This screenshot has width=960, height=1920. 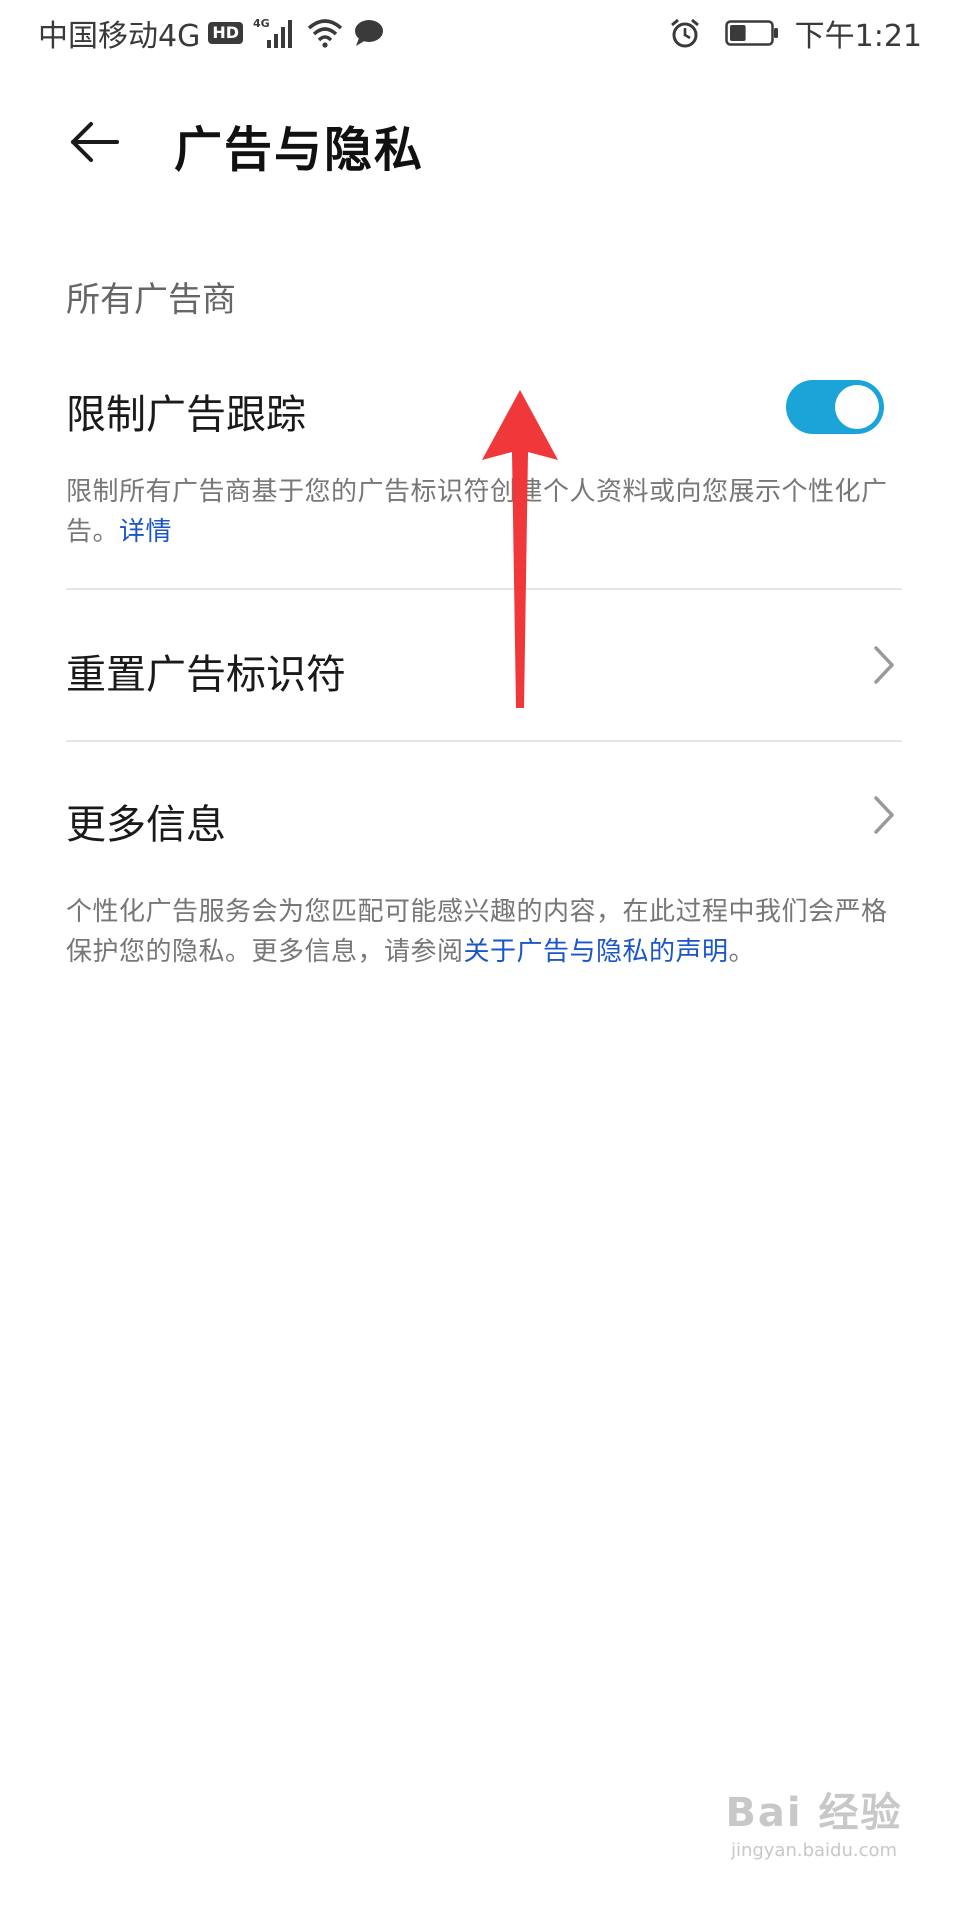 What do you see at coordinates (484, 741) in the screenshot?
I see `divider` at bounding box center [484, 741].